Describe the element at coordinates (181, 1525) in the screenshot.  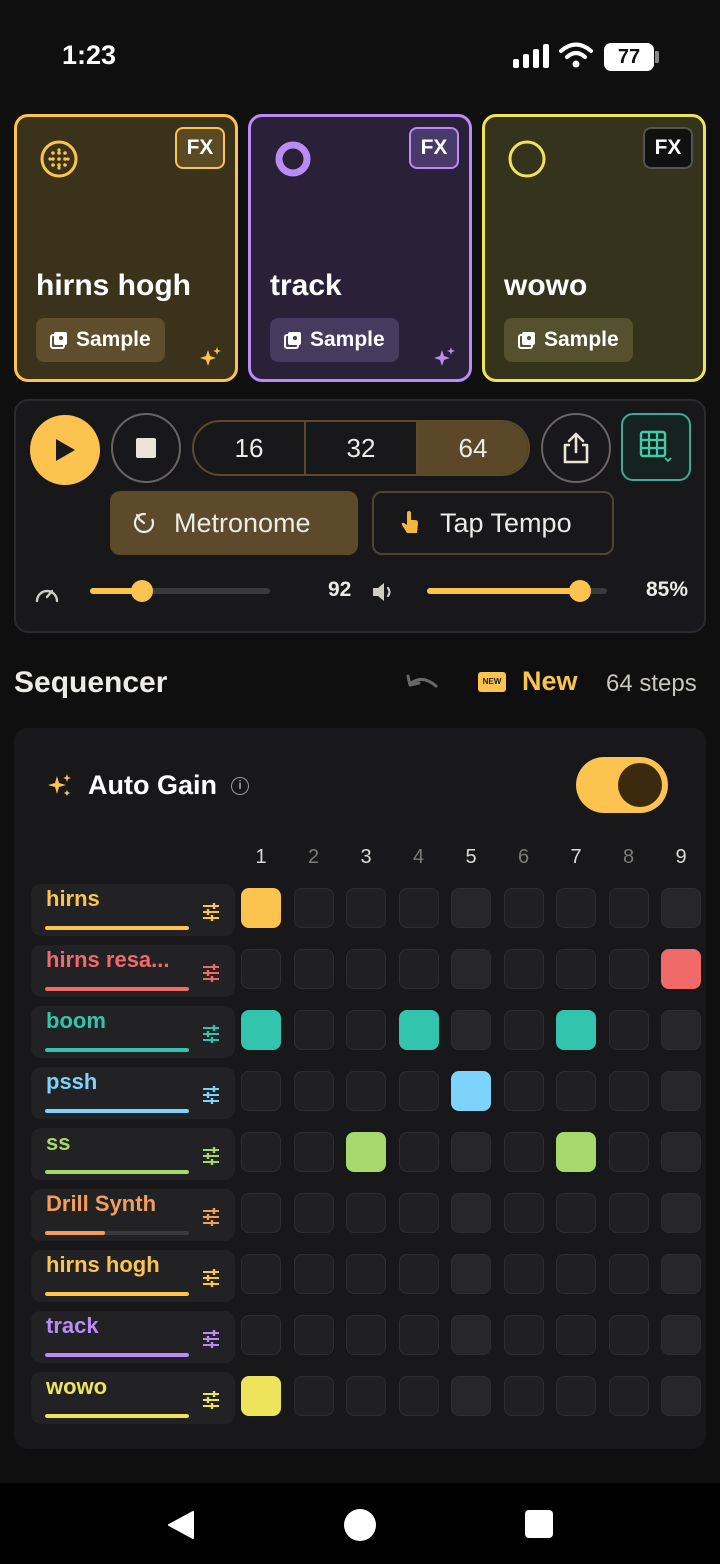
I see `back-icon` at that location.